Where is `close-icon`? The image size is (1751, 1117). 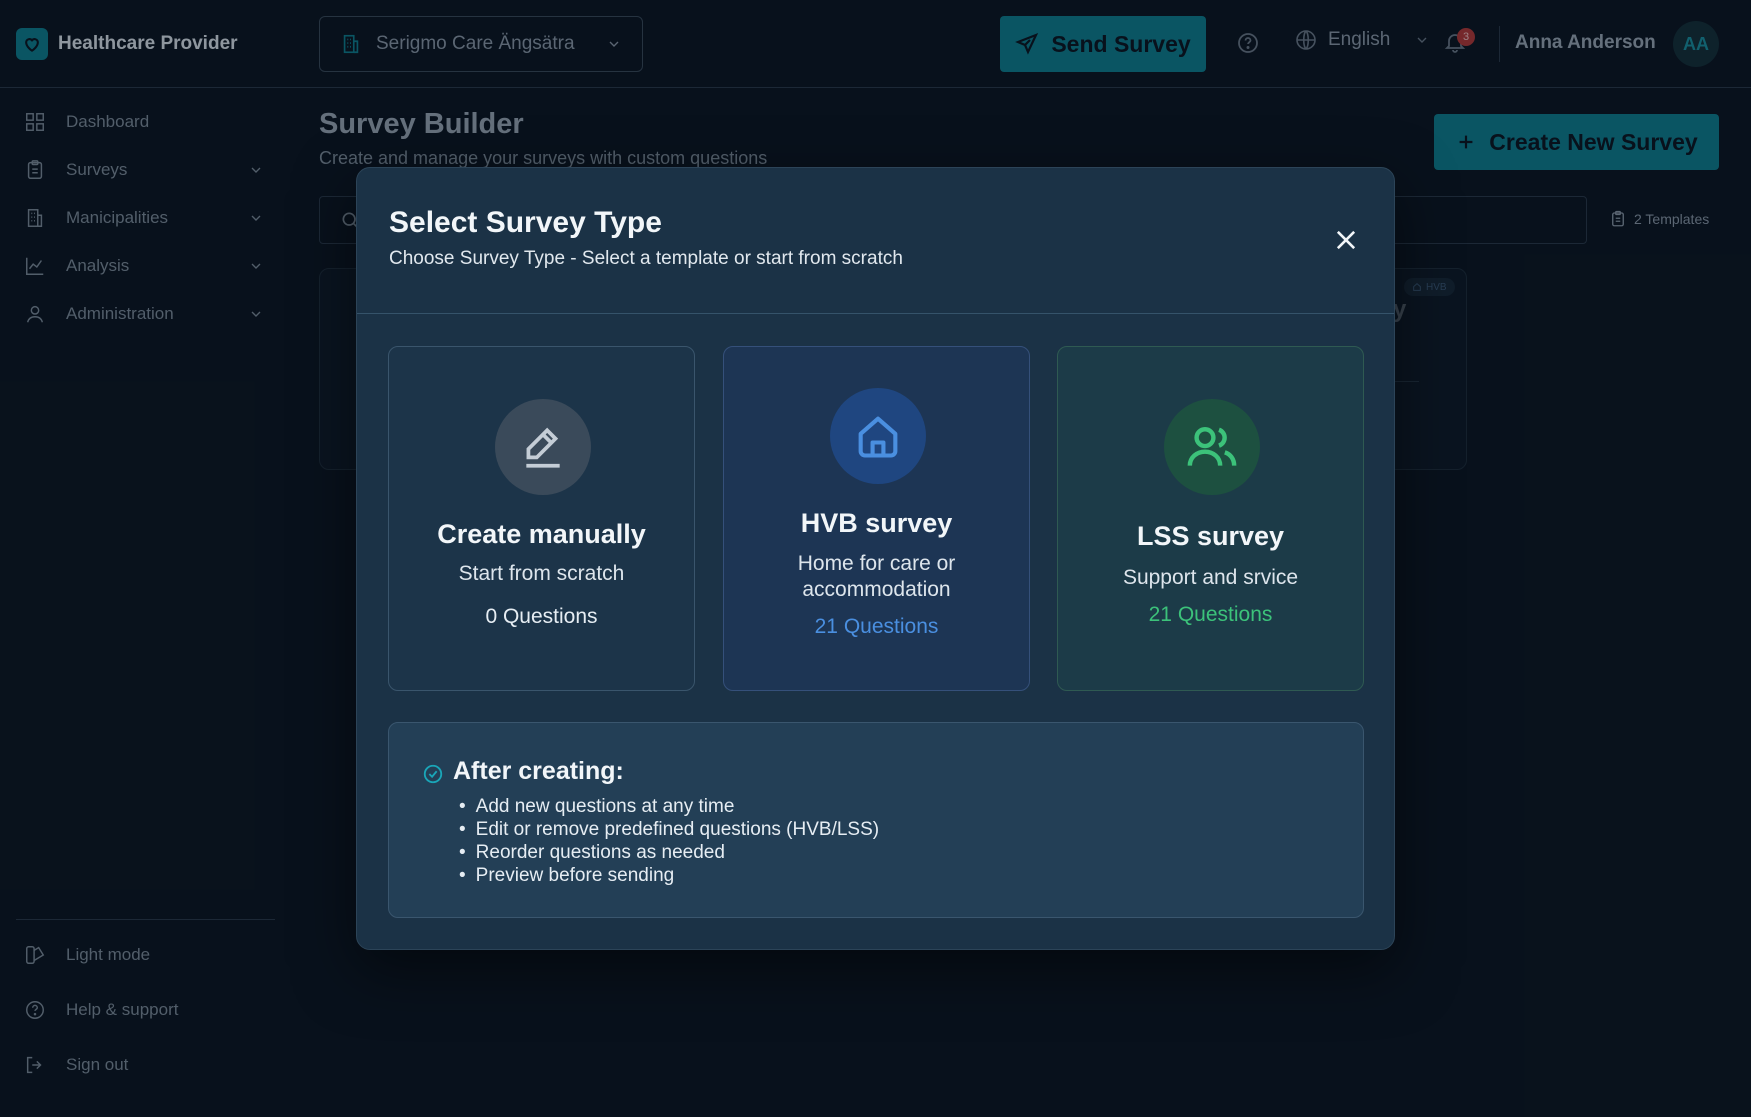
close-icon is located at coordinates (1346, 240).